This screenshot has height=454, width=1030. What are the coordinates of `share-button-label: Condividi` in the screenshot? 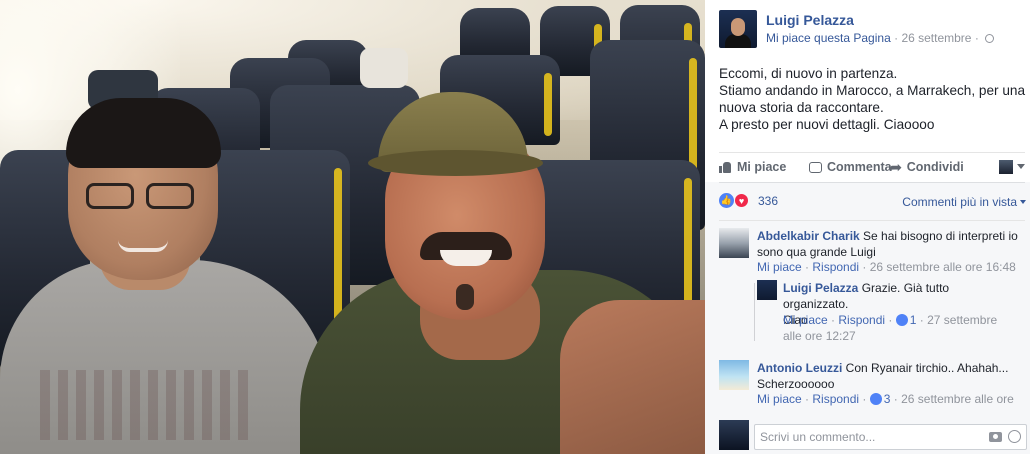 It's located at (935, 167).